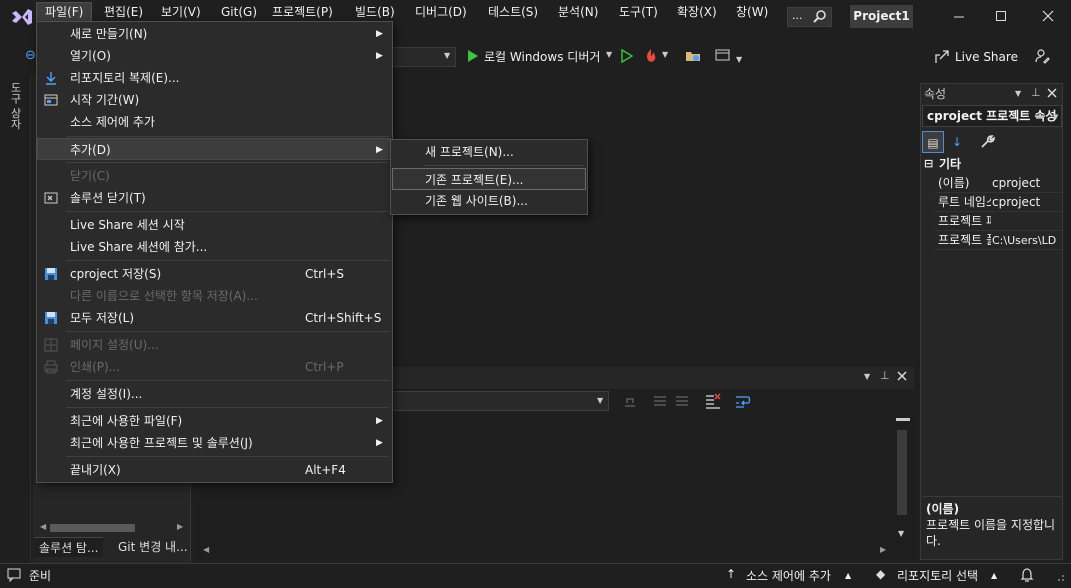 The width and height of the screenshot is (1071, 588). Describe the element at coordinates (630, 401) in the screenshot. I see `find-message-icon` at that location.